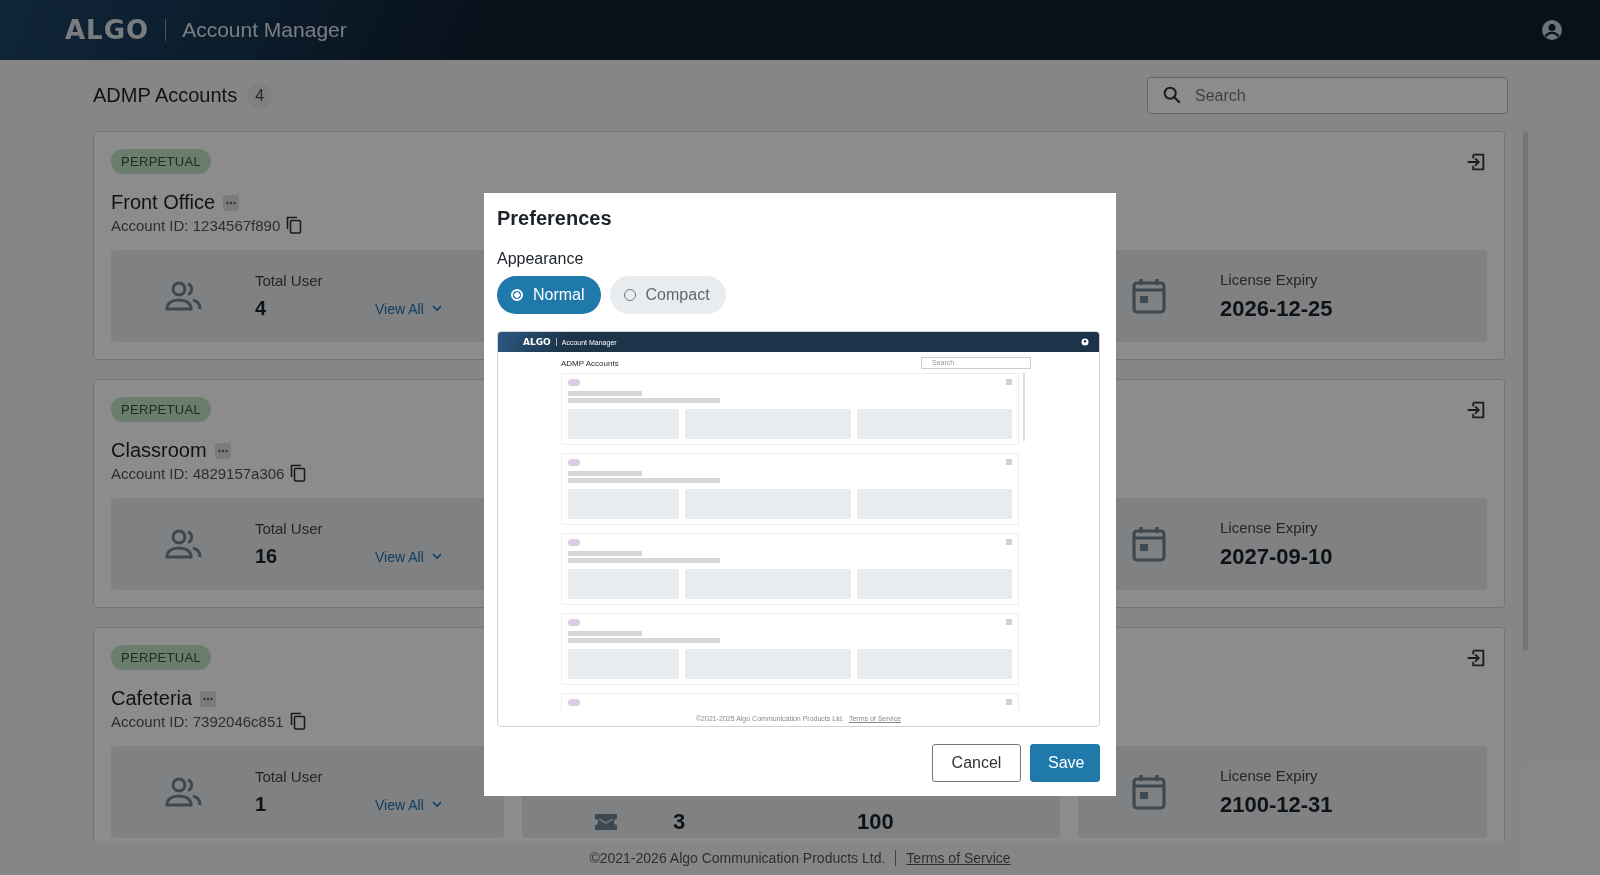  What do you see at coordinates (159, 450) in the screenshot?
I see `account-name: Classroom` at bounding box center [159, 450].